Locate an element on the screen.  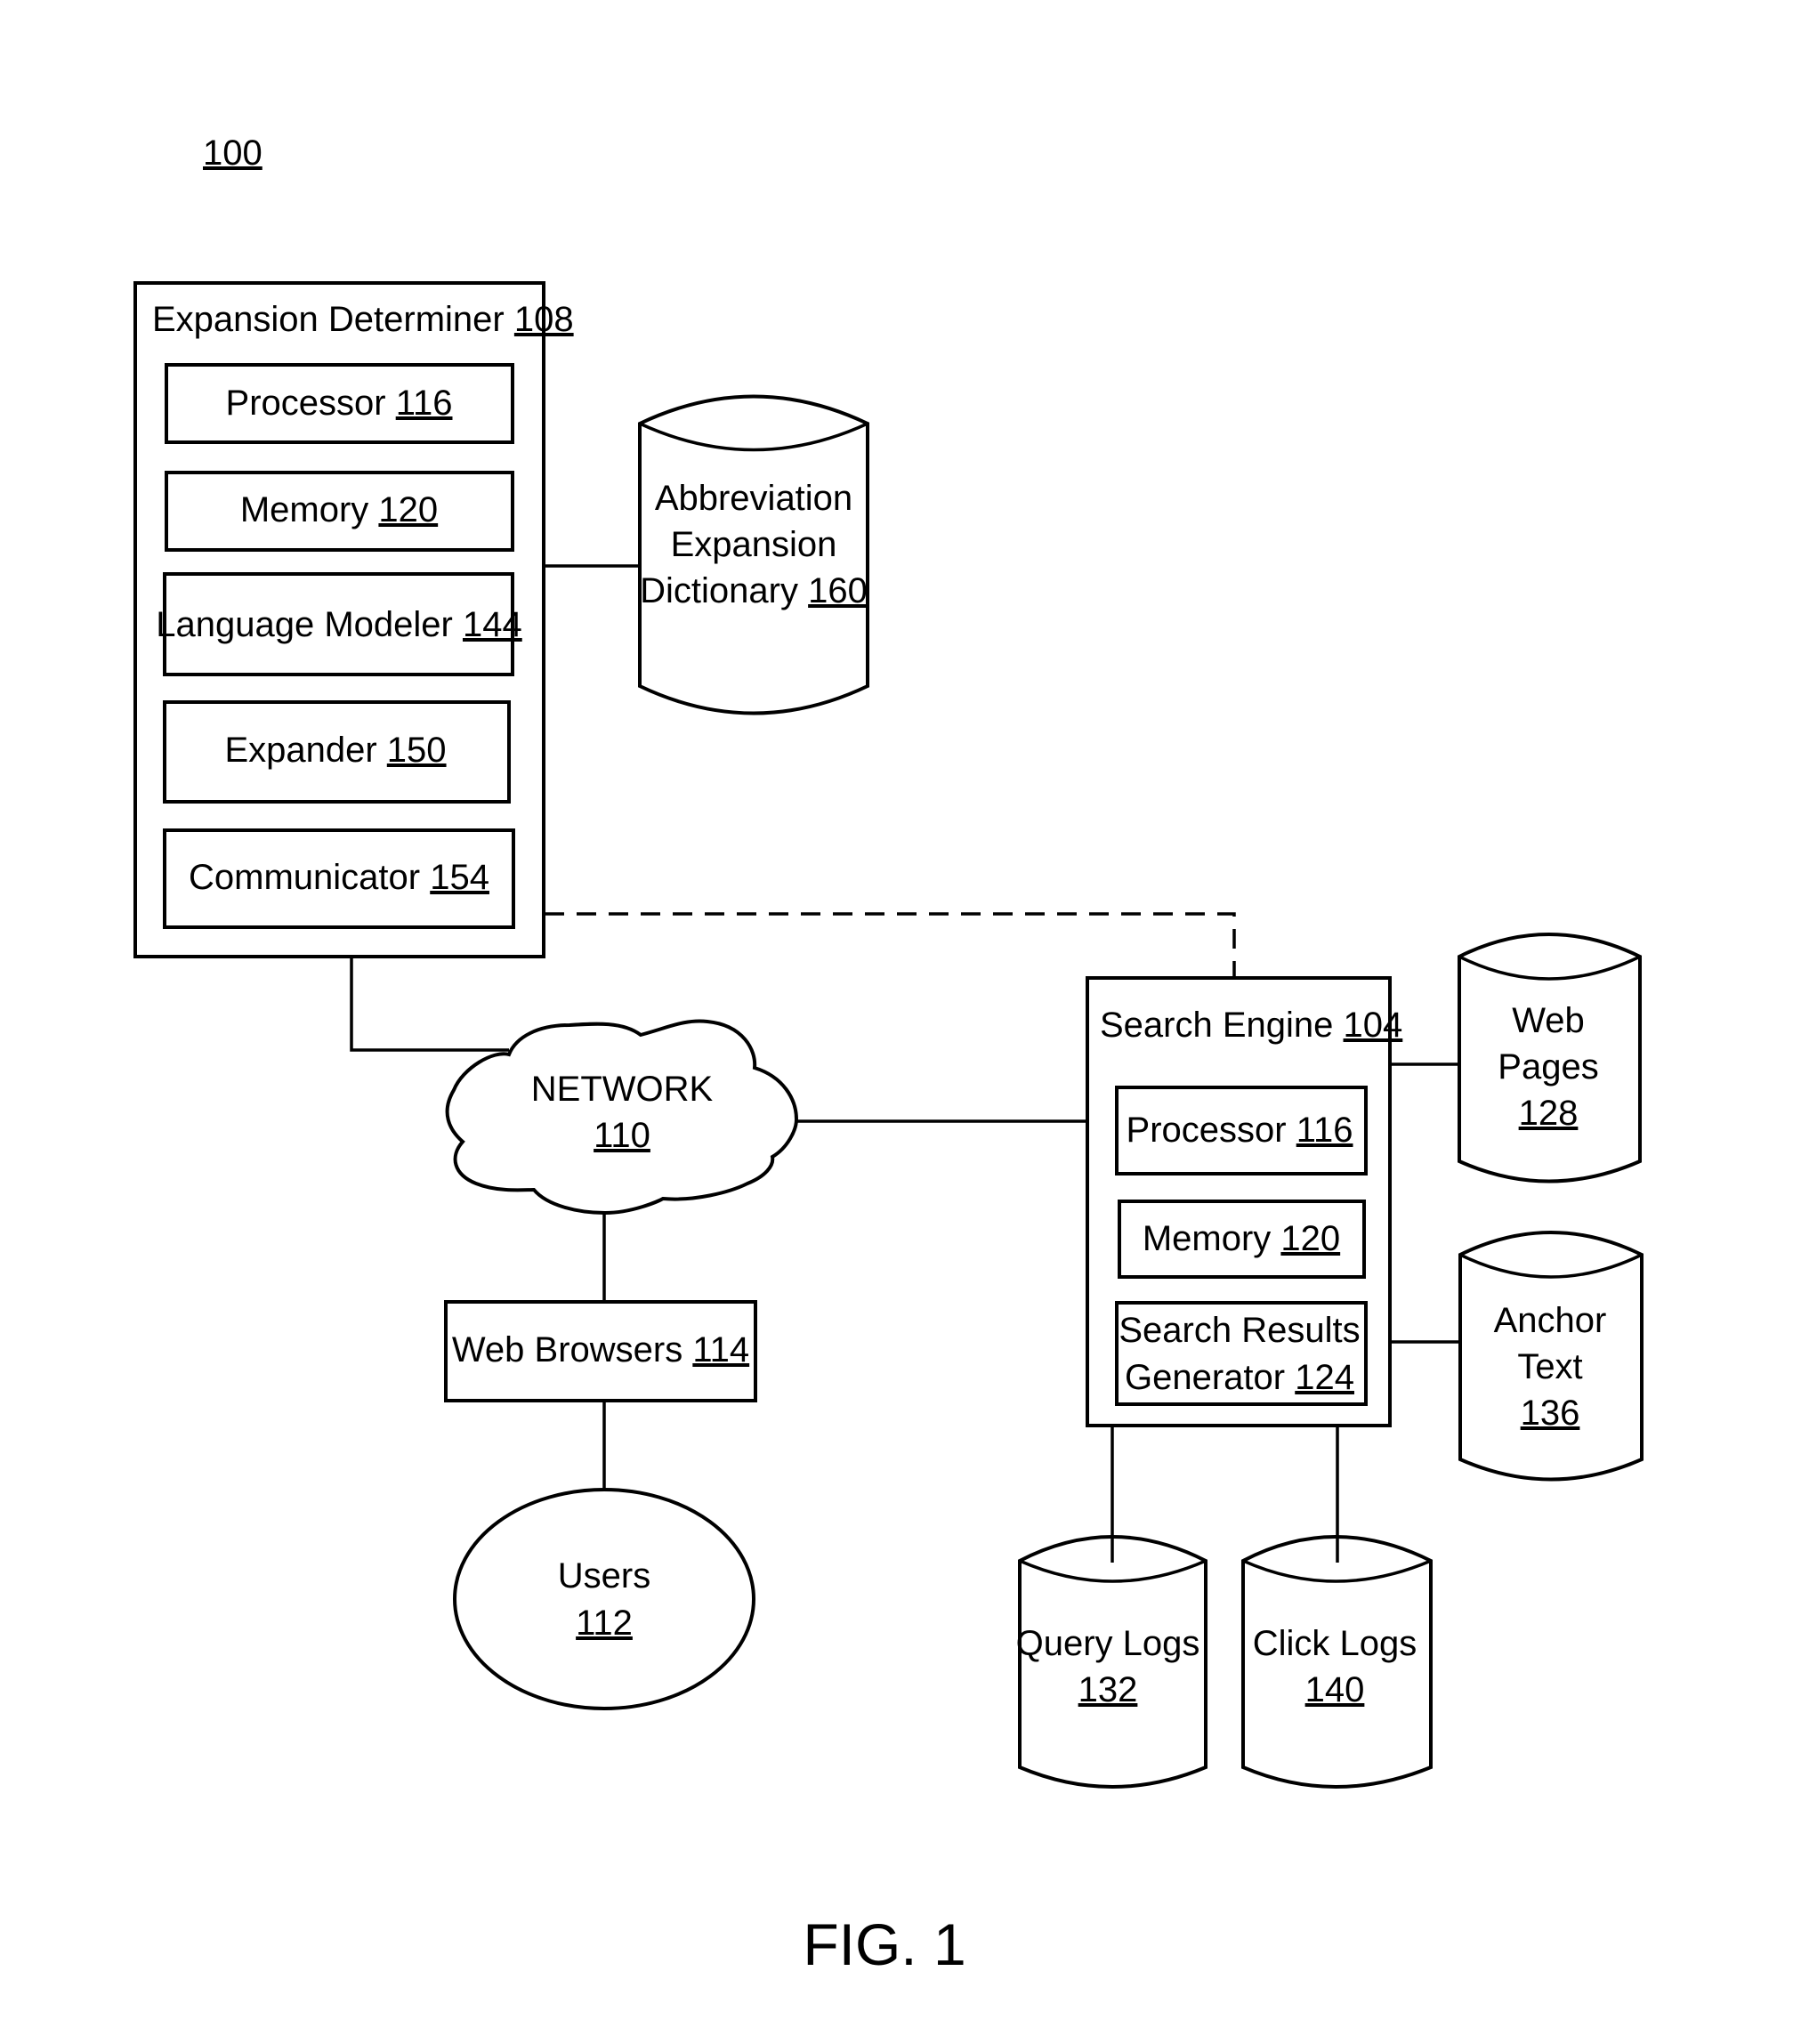
query-logs-store: Query Logs 132 is located at coordinates (1111, 1662).